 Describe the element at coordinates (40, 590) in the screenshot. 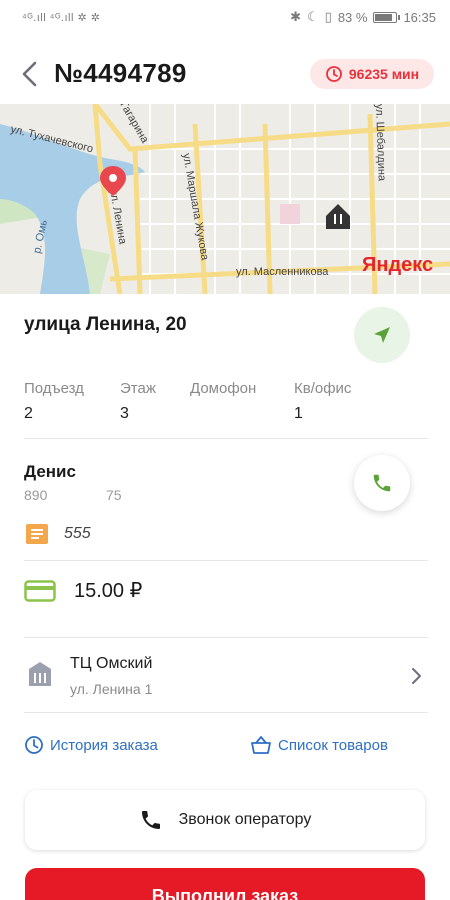

I see `credit-card-icon` at that location.